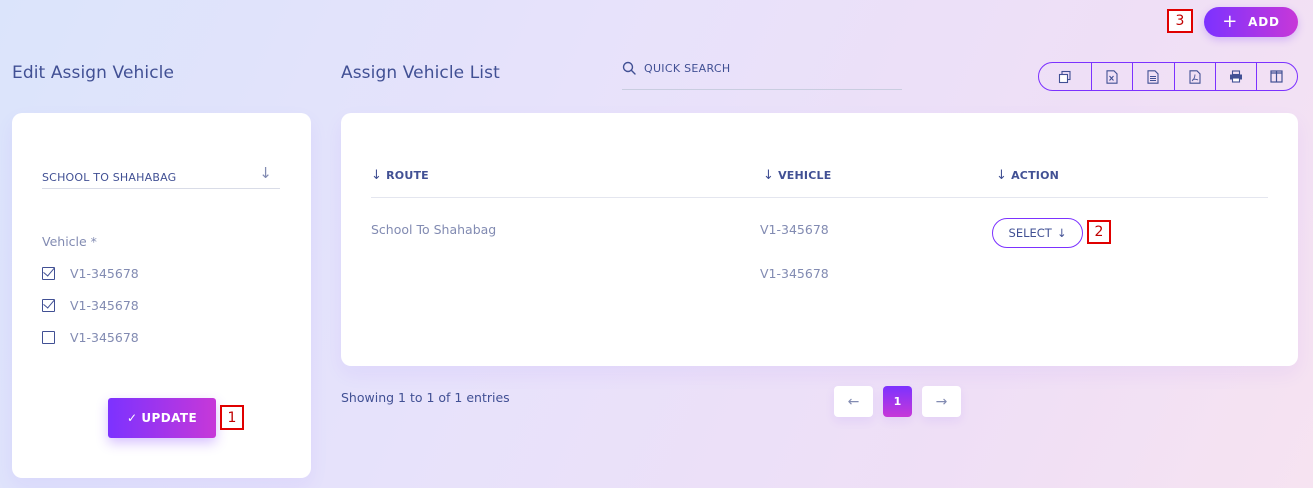 This screenshot has height=488, width=1313. I want to click on vehicle-label: Vehicle *, so click(69, 241).